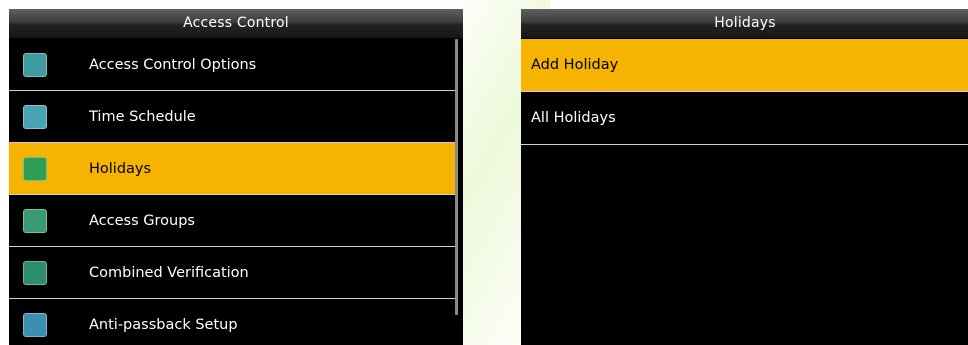  Describe the element at coordinates (744, 118) in the screenshot. I see `menu-item-all-holidays: All Holidays` at that location.